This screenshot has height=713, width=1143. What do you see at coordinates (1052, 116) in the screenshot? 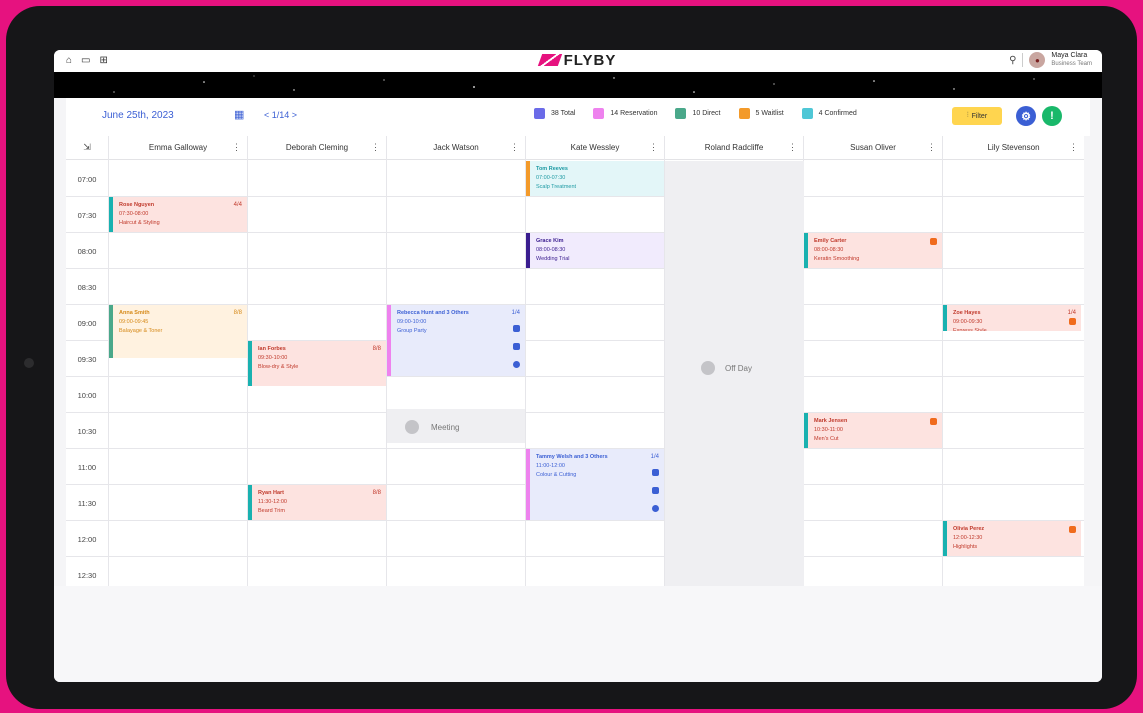
I see `info-button: !` at bounding box center [1052, 116].